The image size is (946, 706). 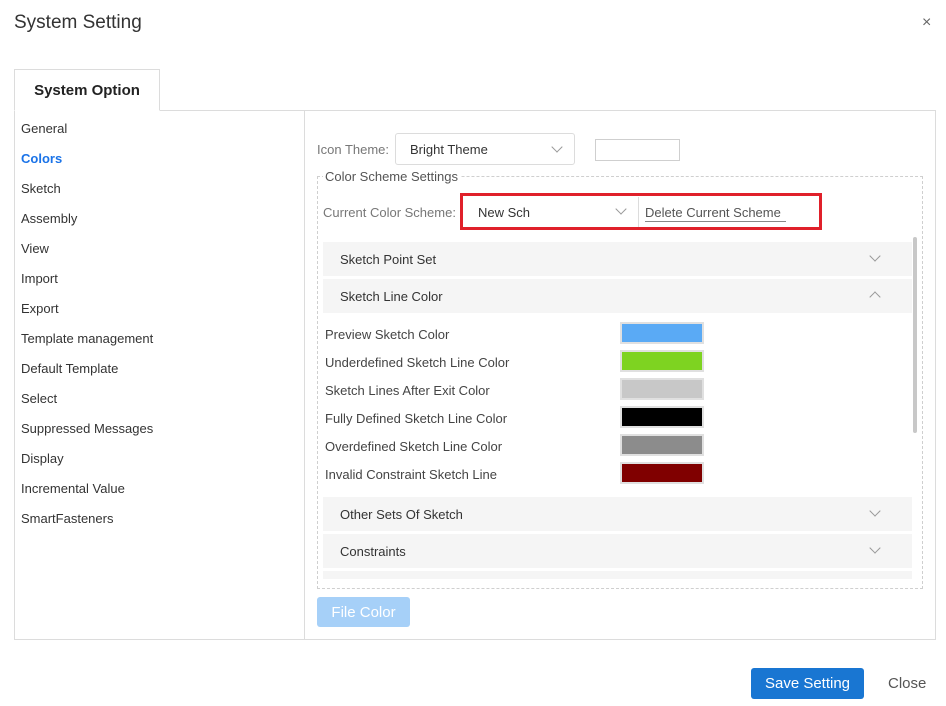 What do you see at coordinates (637, 150) in the screenshot?
I see `icon-theme-preview` at bounding box center [637, 150].